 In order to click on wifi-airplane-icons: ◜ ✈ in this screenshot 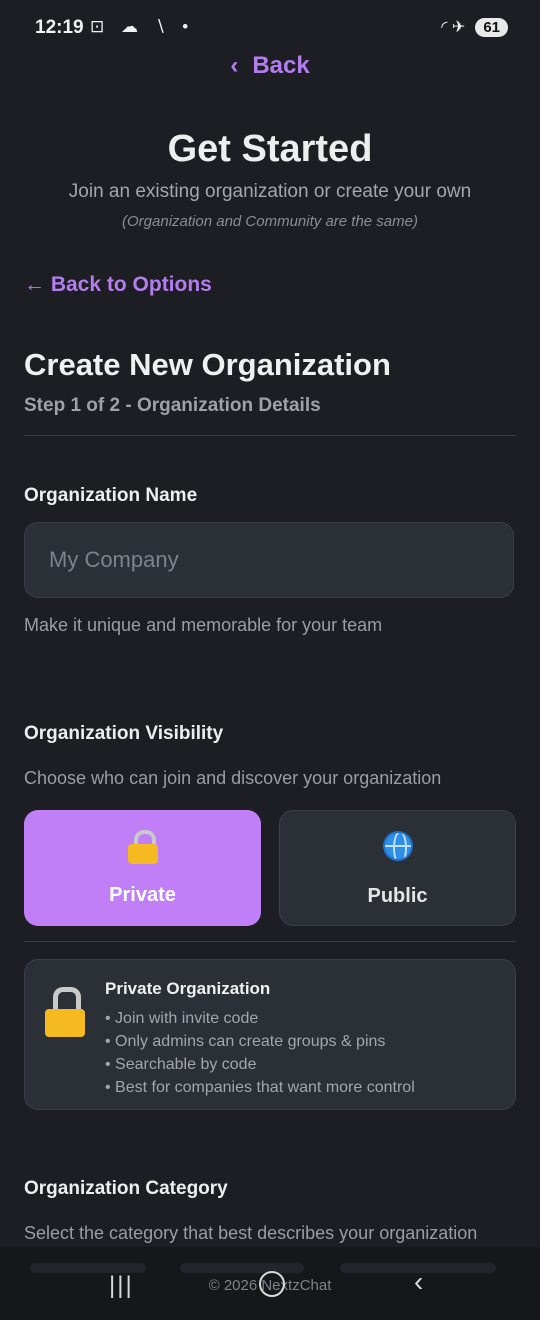, I will do `click(453, 27)`.